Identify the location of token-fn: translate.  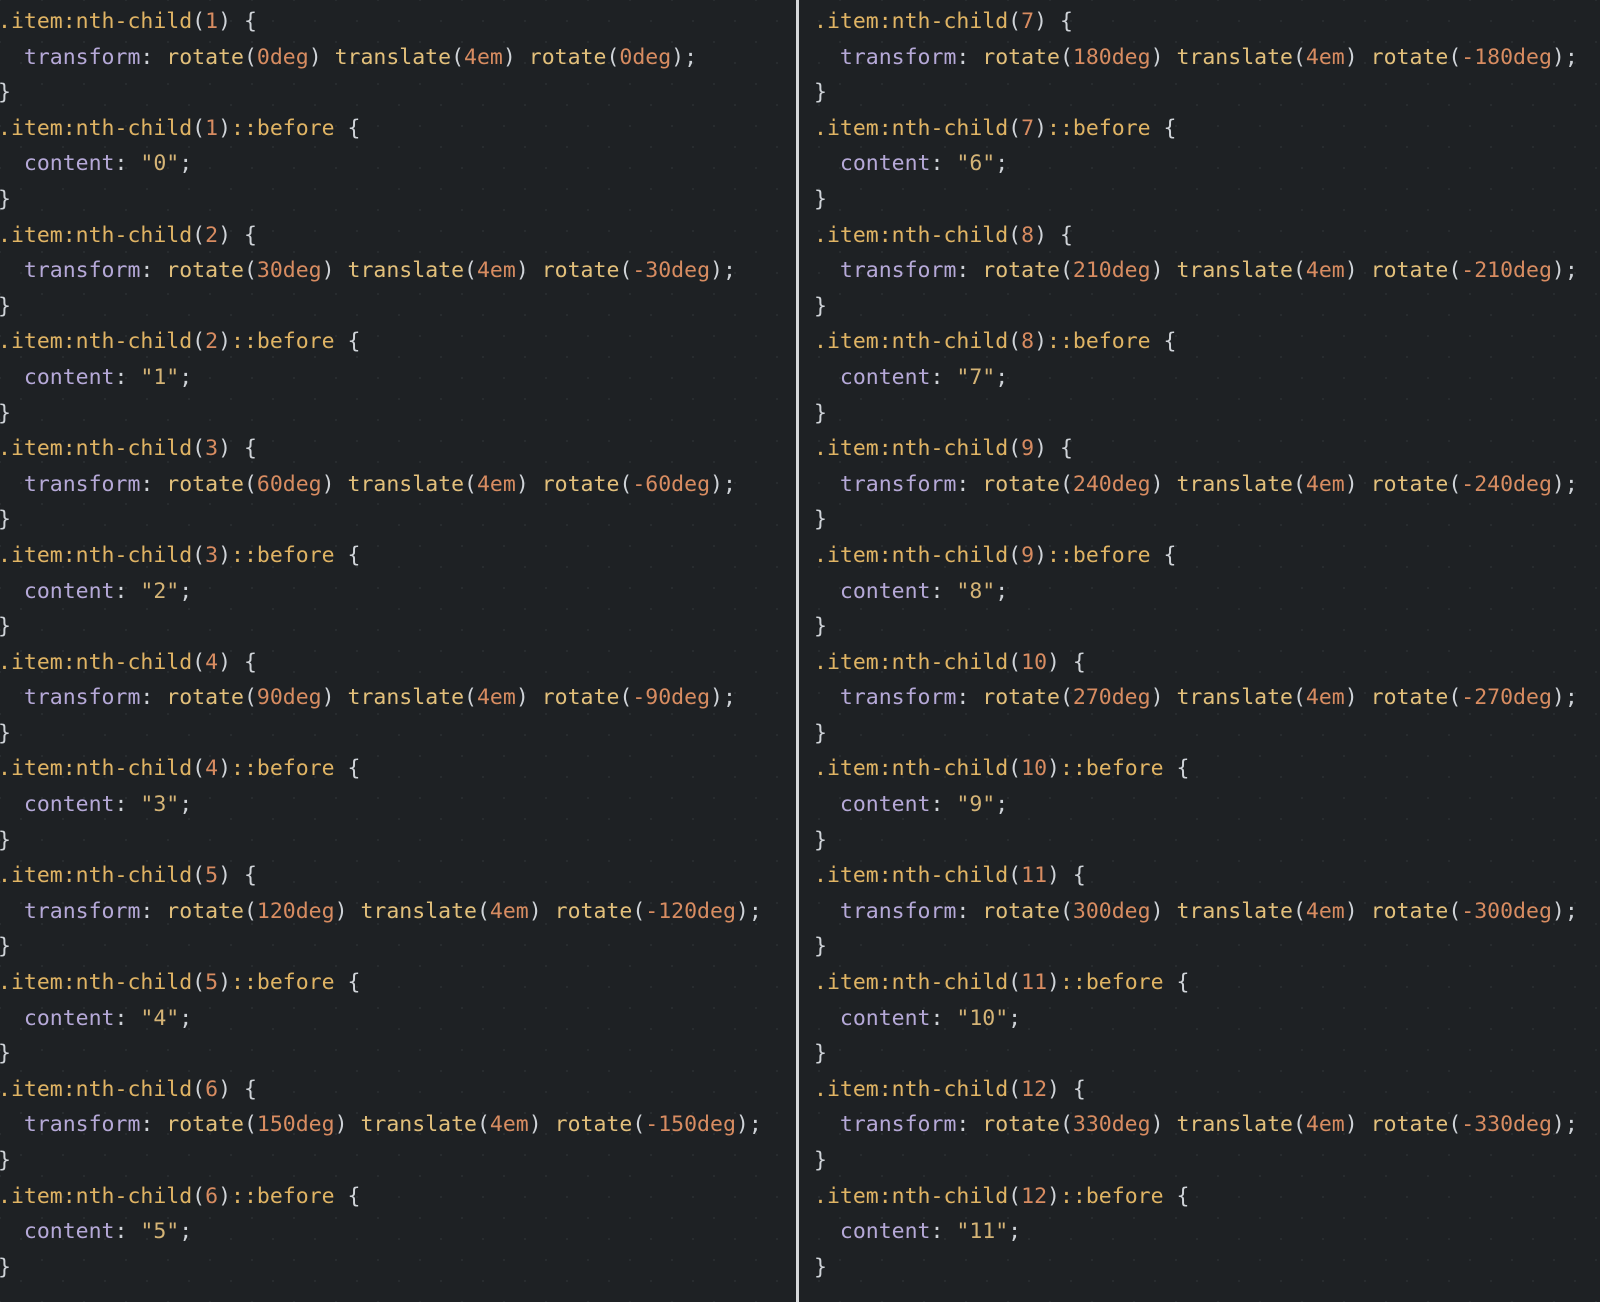
(1234, 698).